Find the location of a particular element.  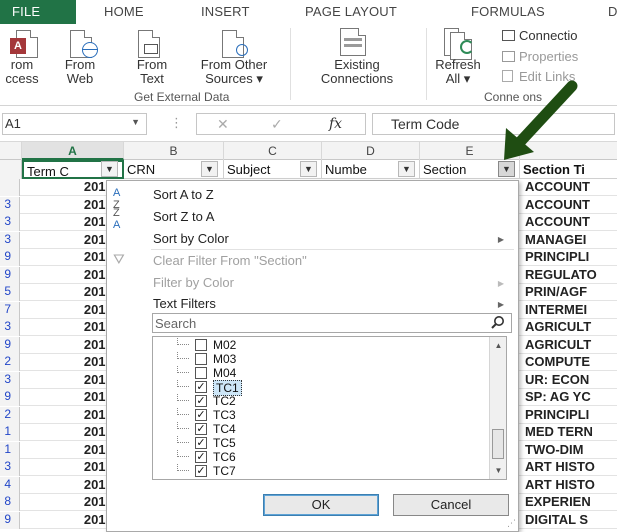

tab-home: HOME is located at coordinates (124, 11).